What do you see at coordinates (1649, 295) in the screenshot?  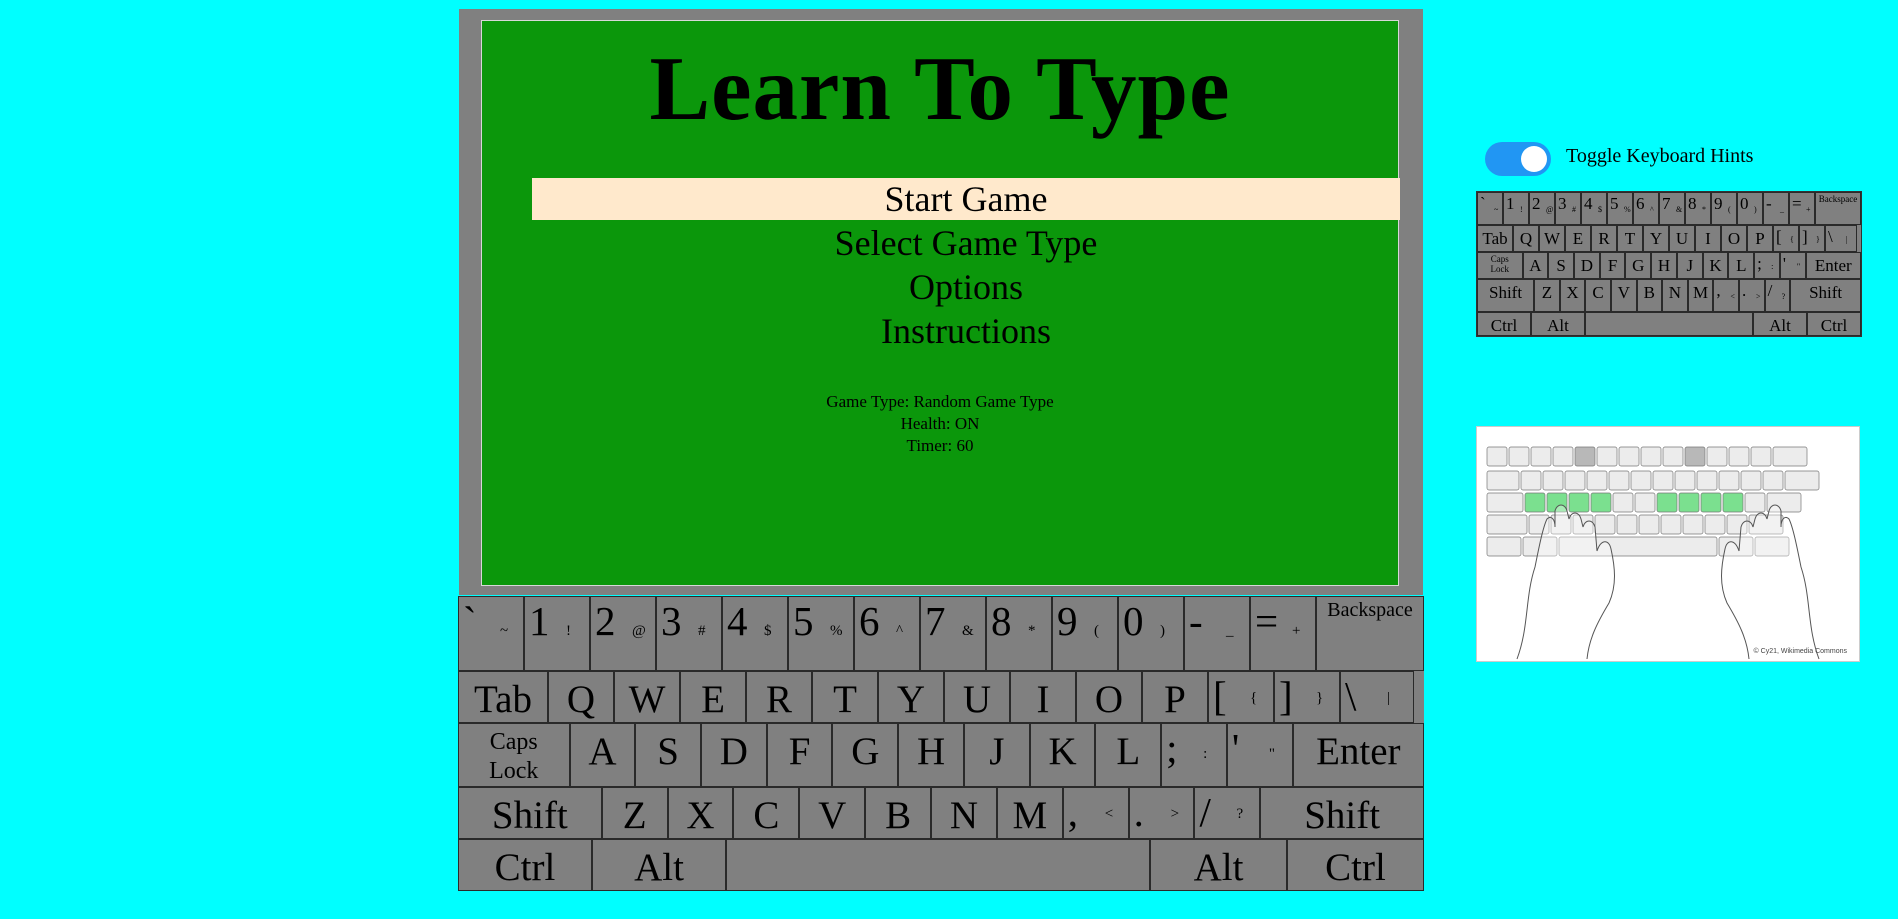 I see `mini-key-b: B` at bounding box center [1649, 295].